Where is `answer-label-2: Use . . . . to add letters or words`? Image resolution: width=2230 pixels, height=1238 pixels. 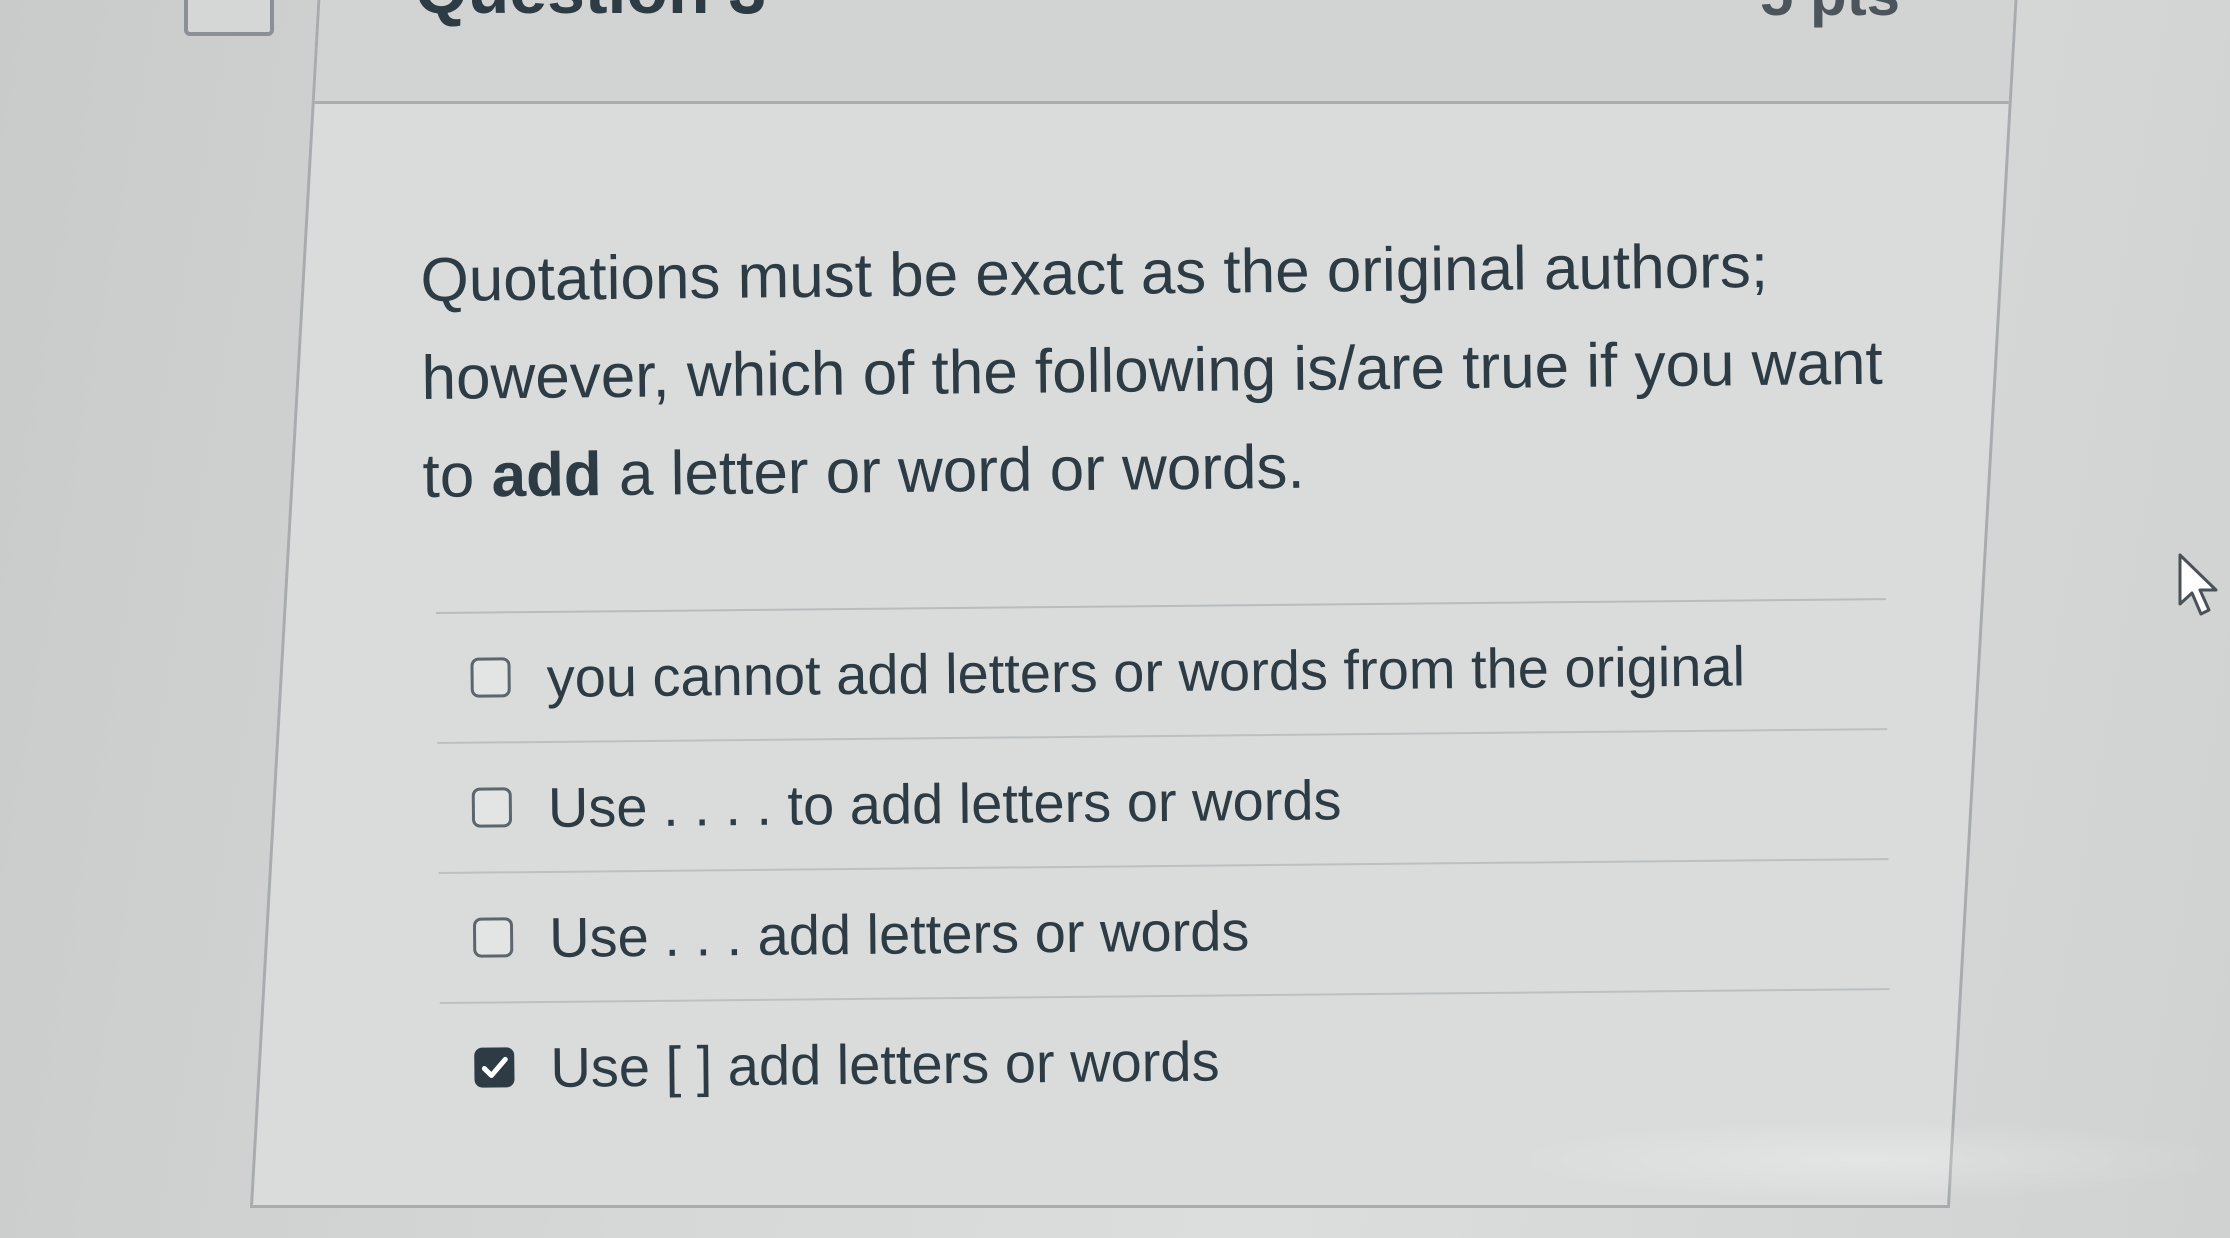 answer-label-2: Use . . . . to add letters or words is located at coordinates (944, 803).